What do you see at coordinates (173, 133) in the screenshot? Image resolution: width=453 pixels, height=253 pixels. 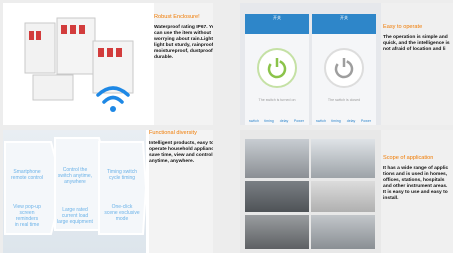 I see `card-title: Functional diversity` at bounding box center [173, 133].